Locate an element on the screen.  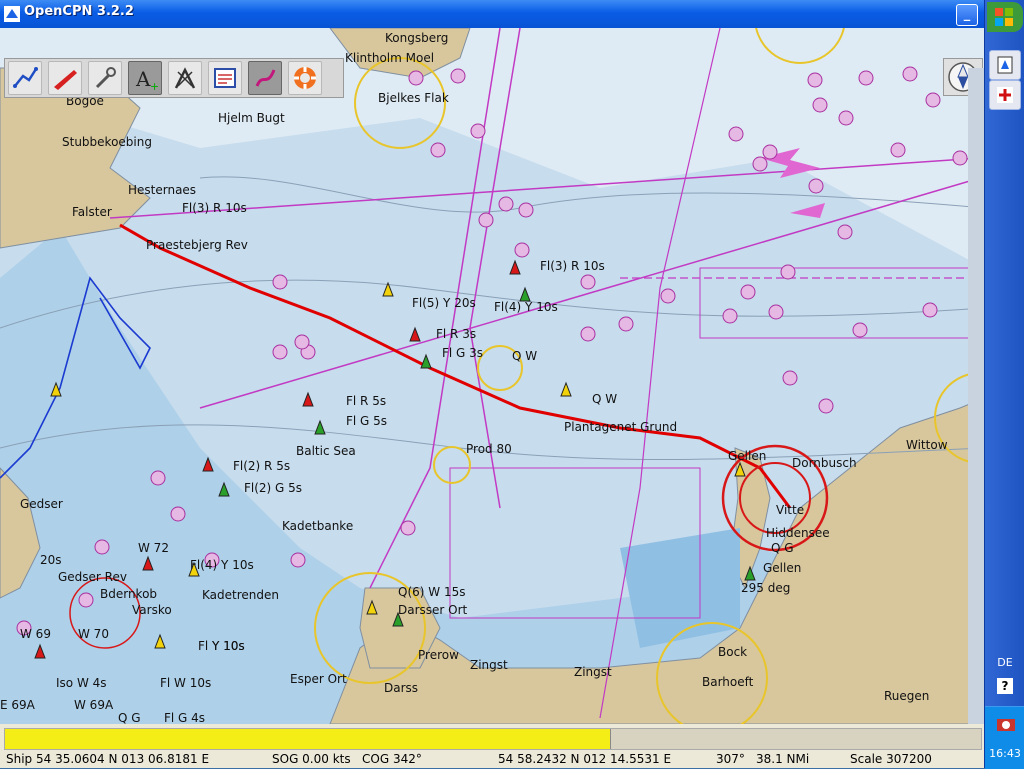
chart-label: Varsko is located at coordinates (152, 610).